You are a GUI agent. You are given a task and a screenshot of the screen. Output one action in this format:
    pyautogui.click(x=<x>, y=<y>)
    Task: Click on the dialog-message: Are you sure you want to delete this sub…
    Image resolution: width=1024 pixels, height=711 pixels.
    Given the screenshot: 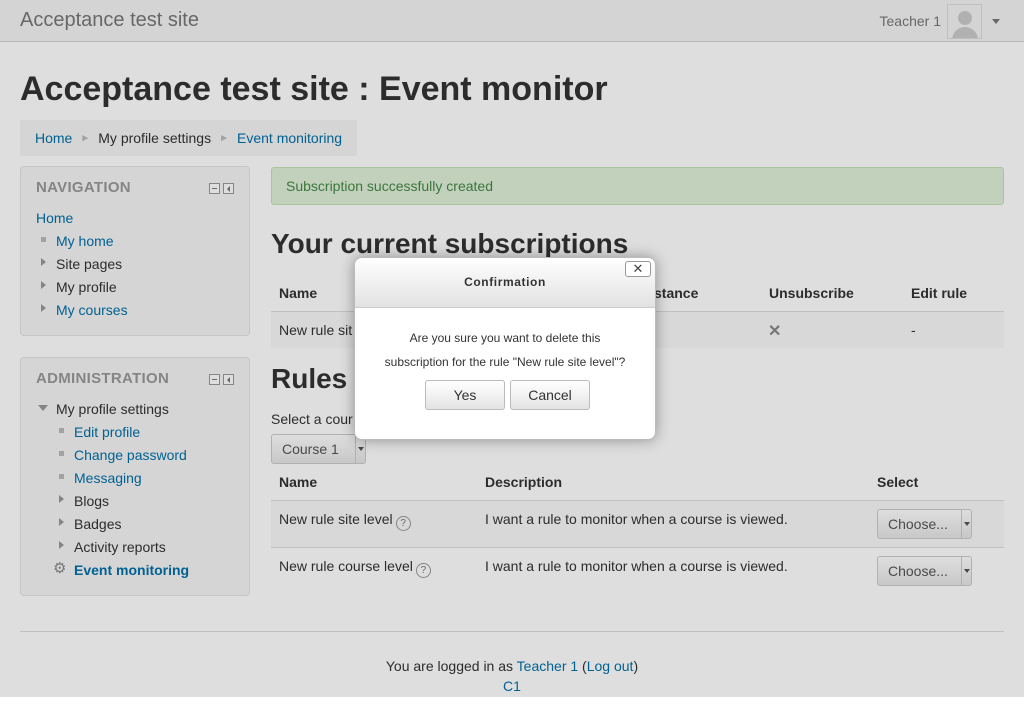 What is the action you would take?
    pyautogui.click(x=505, y=350)
    